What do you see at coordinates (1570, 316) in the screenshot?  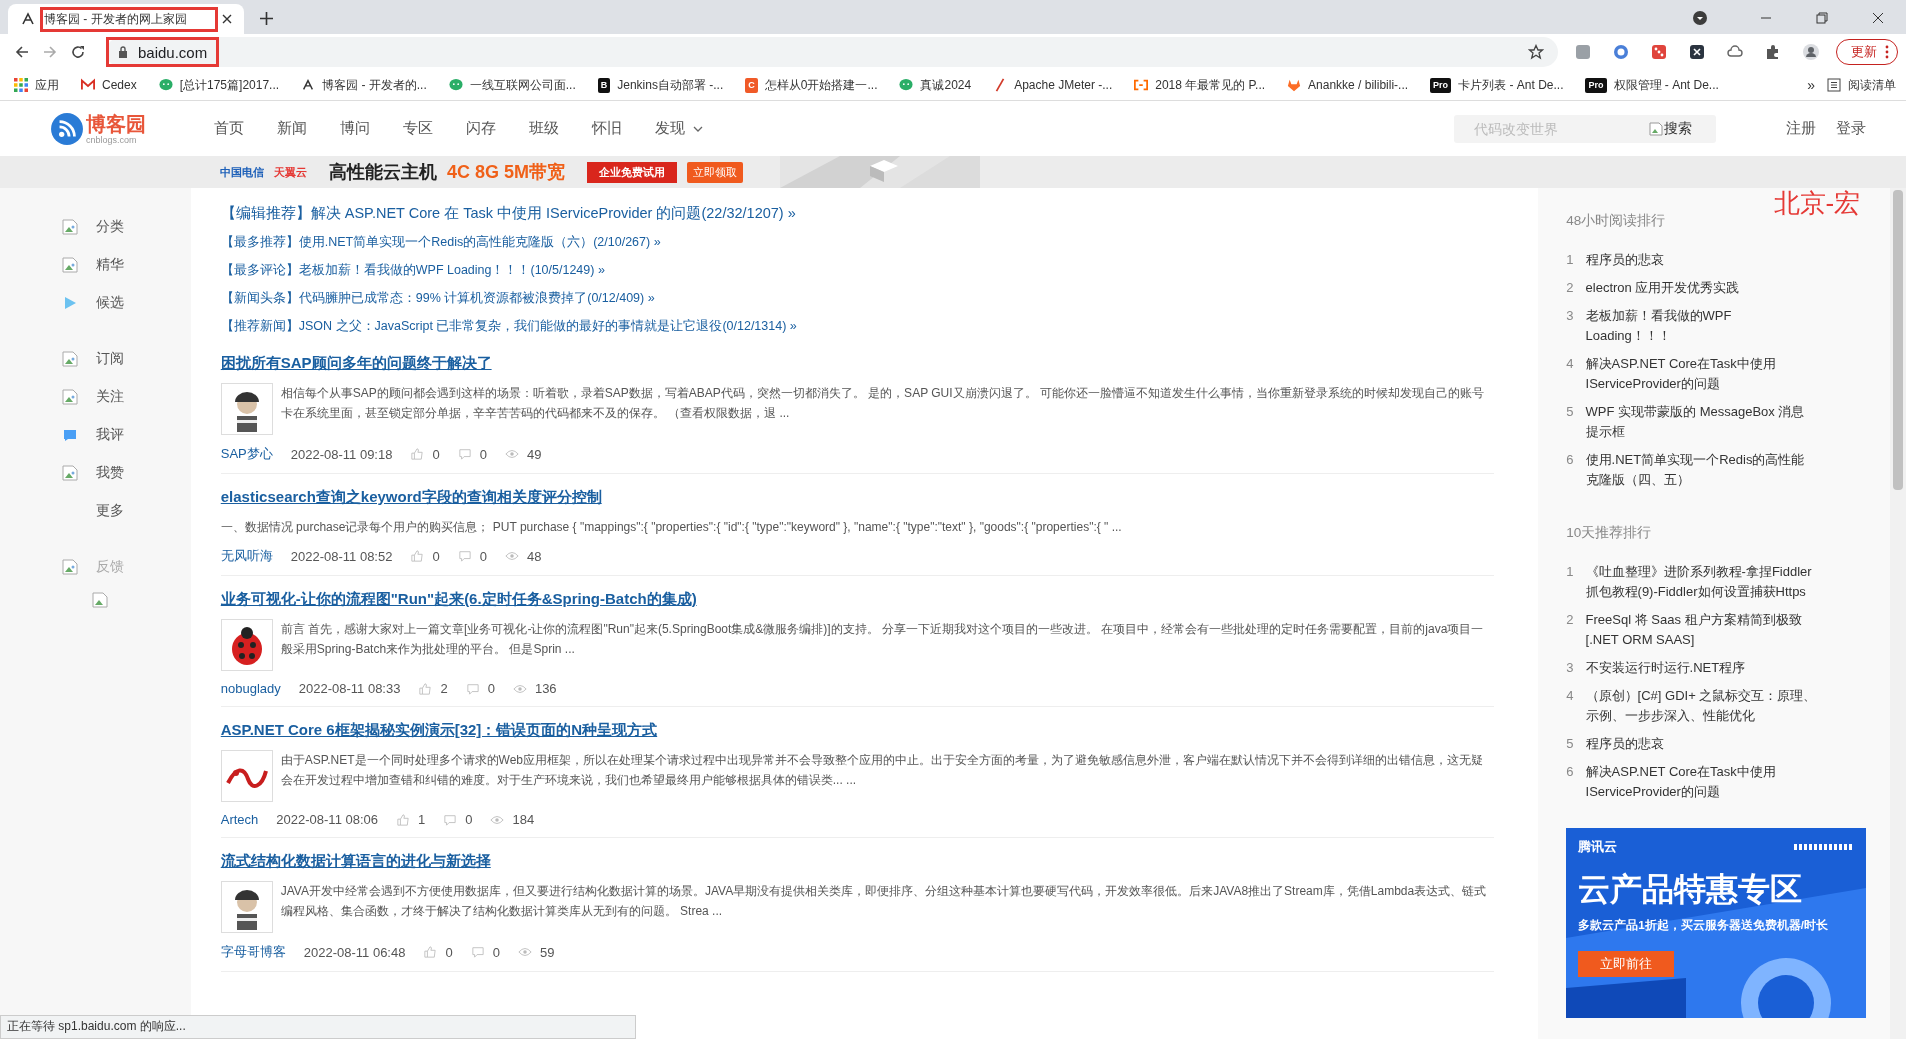 I see `rank-number: 3` at bounding box center [1570, 316].